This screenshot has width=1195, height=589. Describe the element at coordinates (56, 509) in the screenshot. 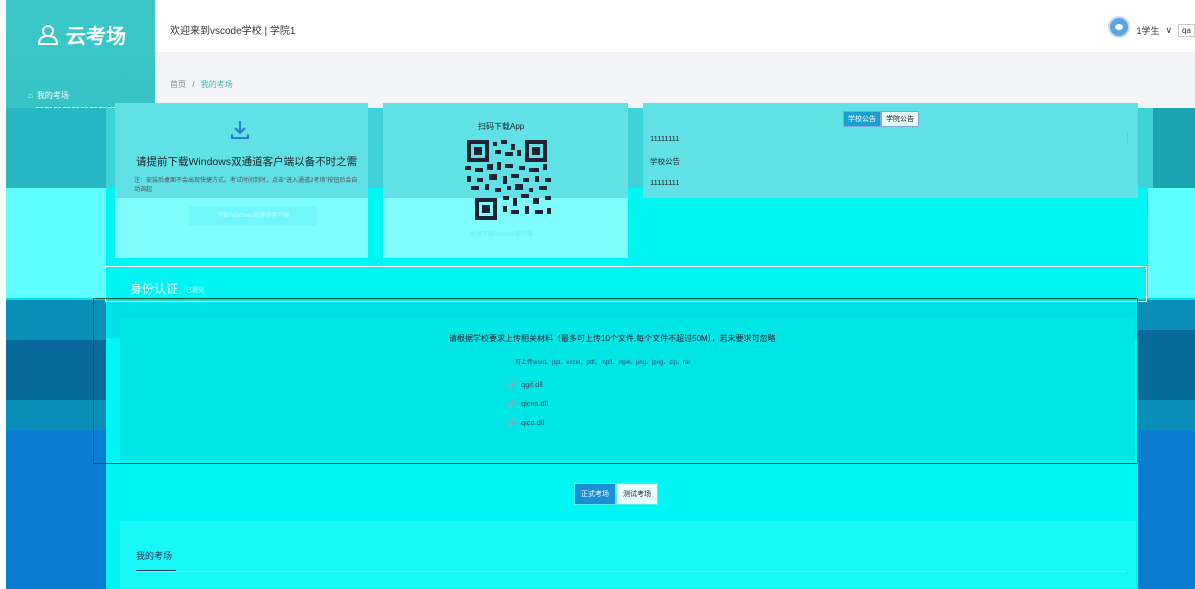

I see `overlay-left-blue` at that location.